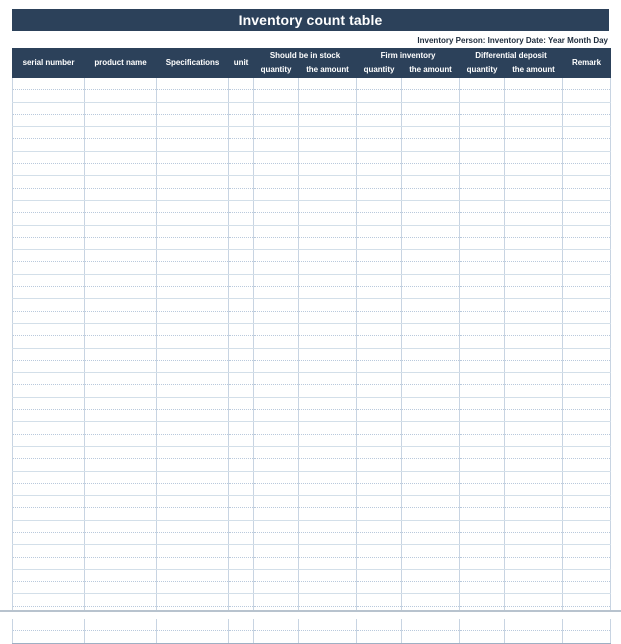  Describe the element at coordinates (511, 55) in the screenshot. I see `column-group-header-differential-deposit: Differential deposit` at that location.